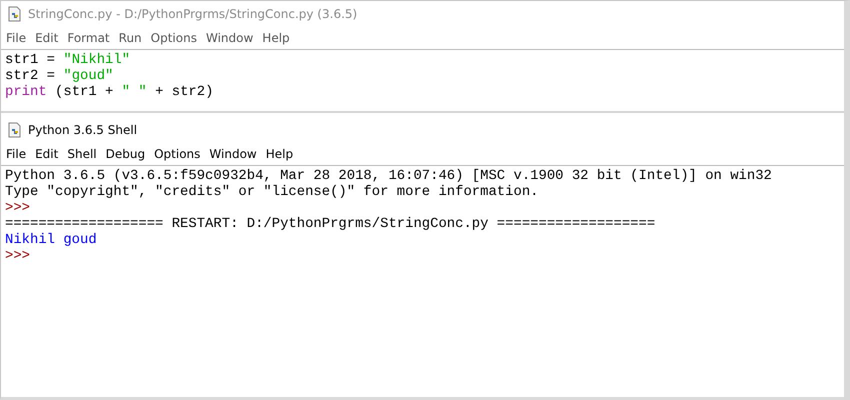  Describe the element at coordinates (83, 130) in the screenshot. I see `window-title: Python 3.6.5 Shell` at that location.